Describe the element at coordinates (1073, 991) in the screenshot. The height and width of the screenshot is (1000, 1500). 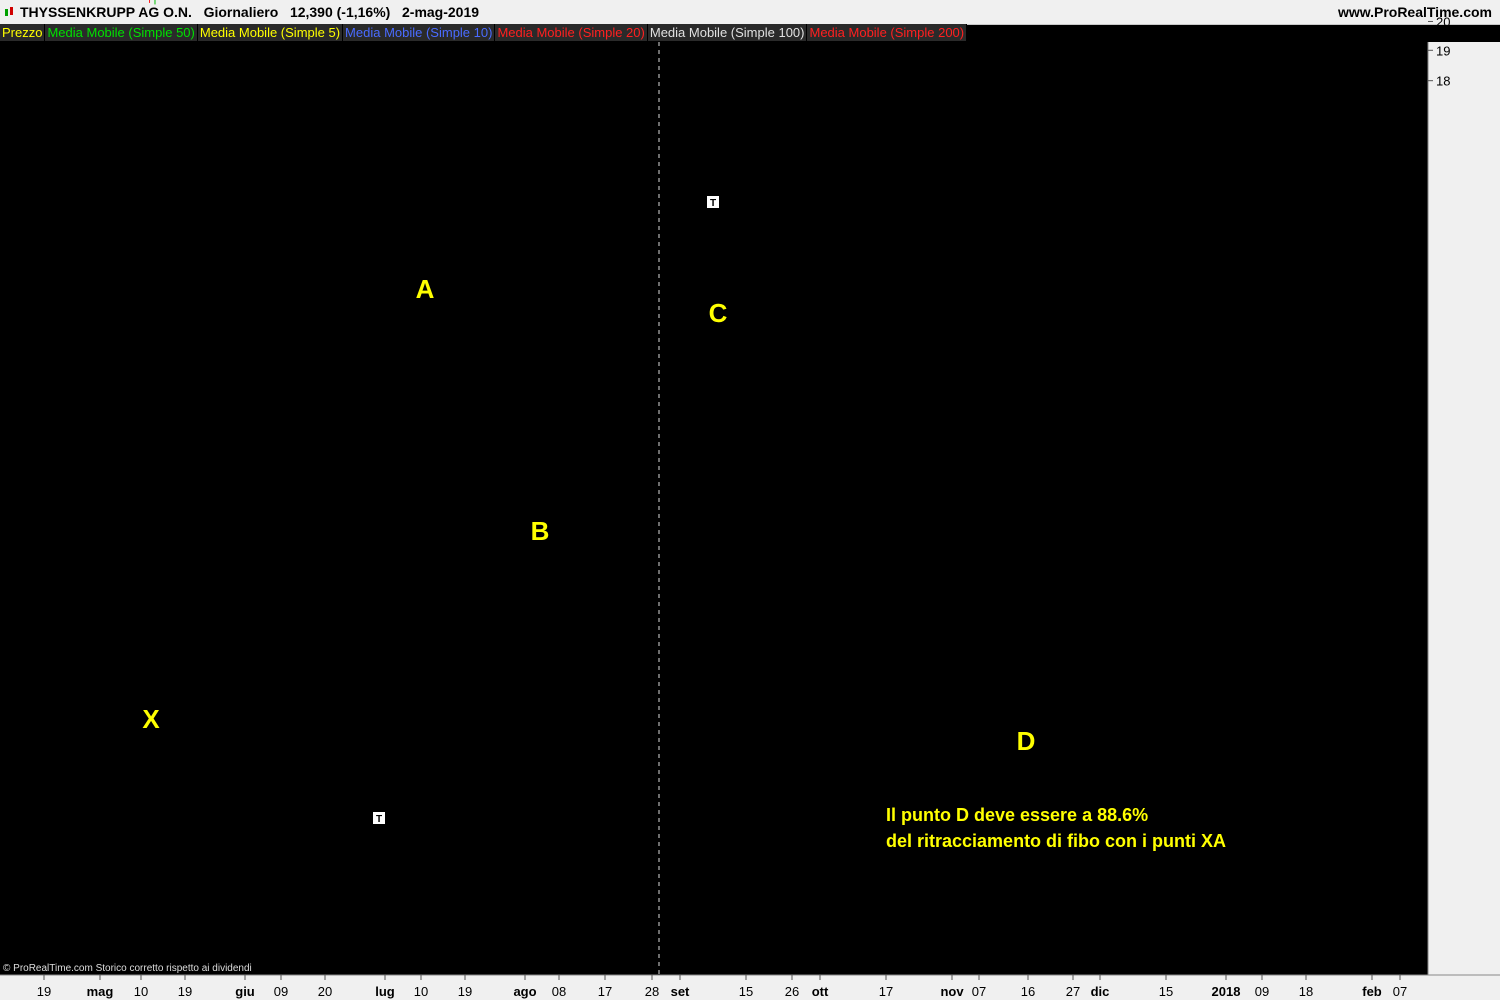
I see `x-tick-label: 27` at that location.